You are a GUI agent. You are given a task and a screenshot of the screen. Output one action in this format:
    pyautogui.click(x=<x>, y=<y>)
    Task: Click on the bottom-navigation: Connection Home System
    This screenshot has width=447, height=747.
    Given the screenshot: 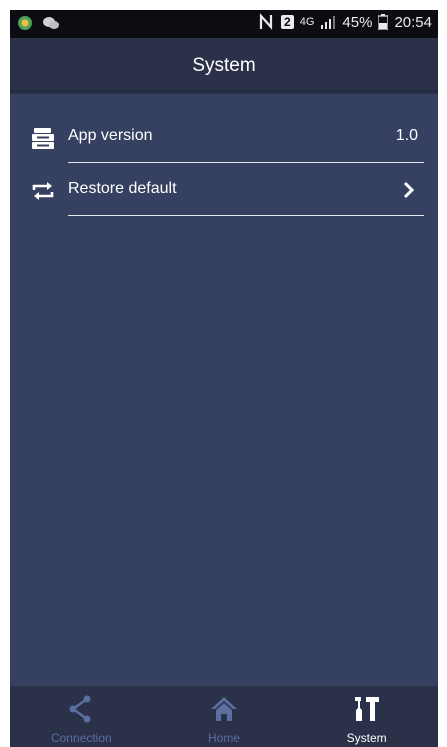 What is the action you would take?
    pyautogui.click(x=224, y=716)
    